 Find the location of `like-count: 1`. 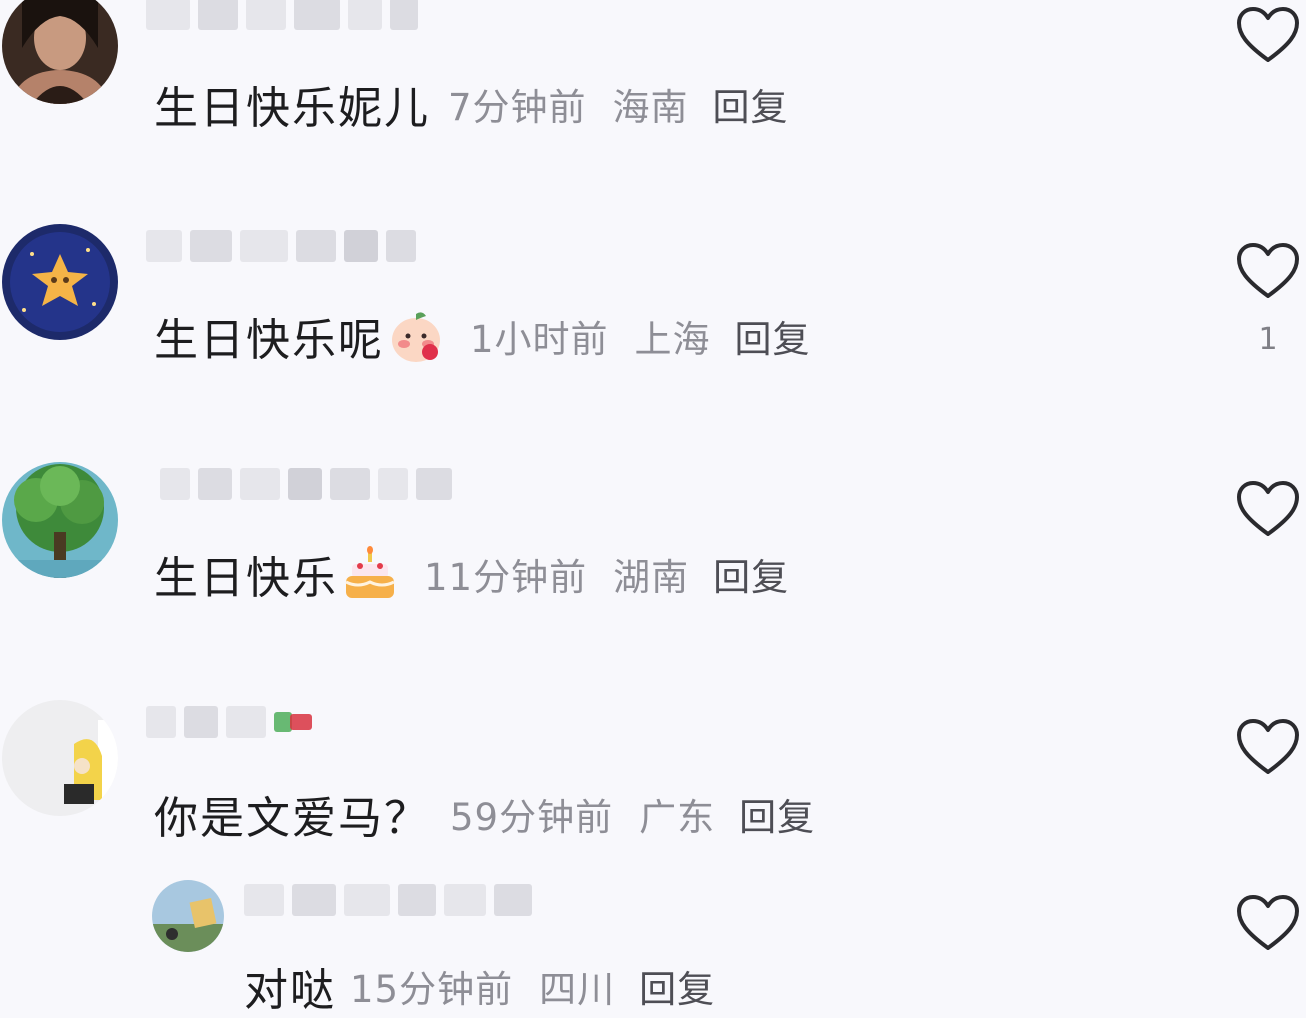

like-count: 1 is located at coordinates (1268, 339).